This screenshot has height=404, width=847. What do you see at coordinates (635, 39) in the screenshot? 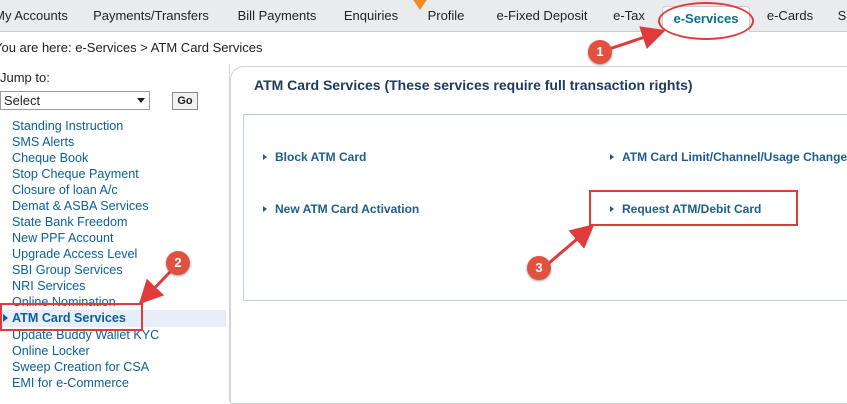
I see `arrow-to-e-services` at bounding box center [635, 39].